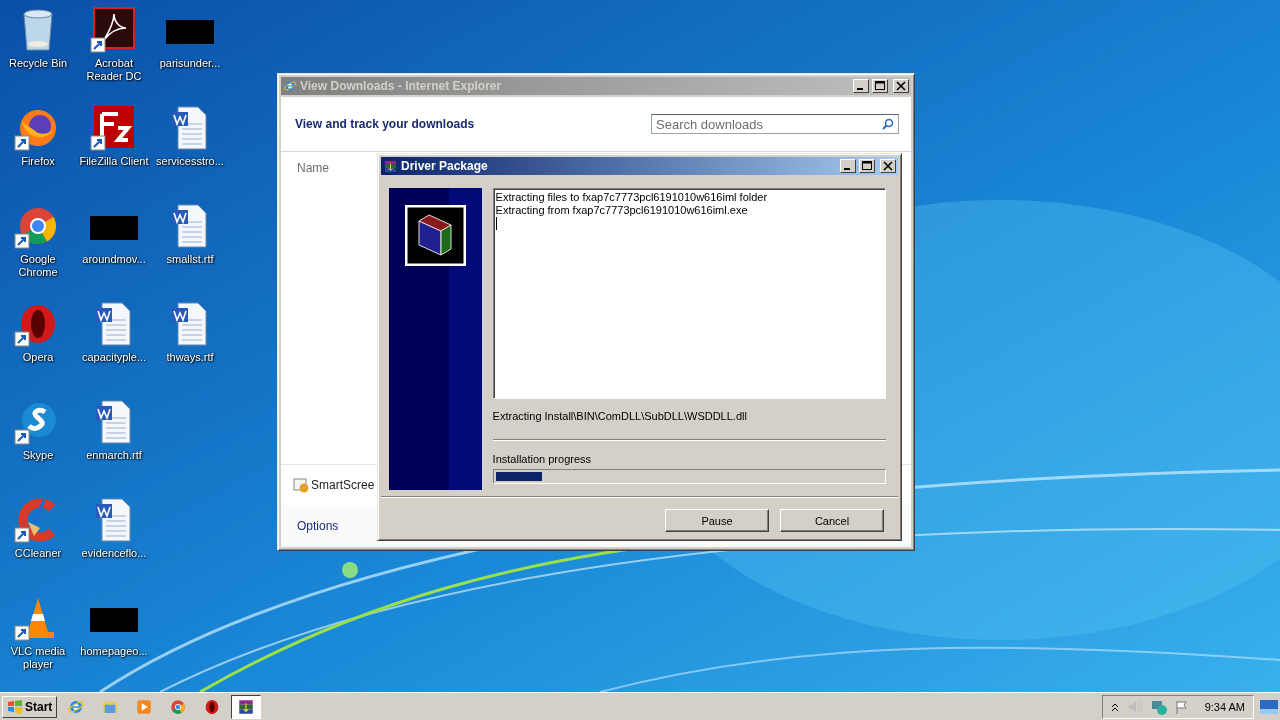  What do you see at coordinates (385, 124) in the screenshot?
I see `page-heading: View and track your downloads` at bounding box center [385, 124].